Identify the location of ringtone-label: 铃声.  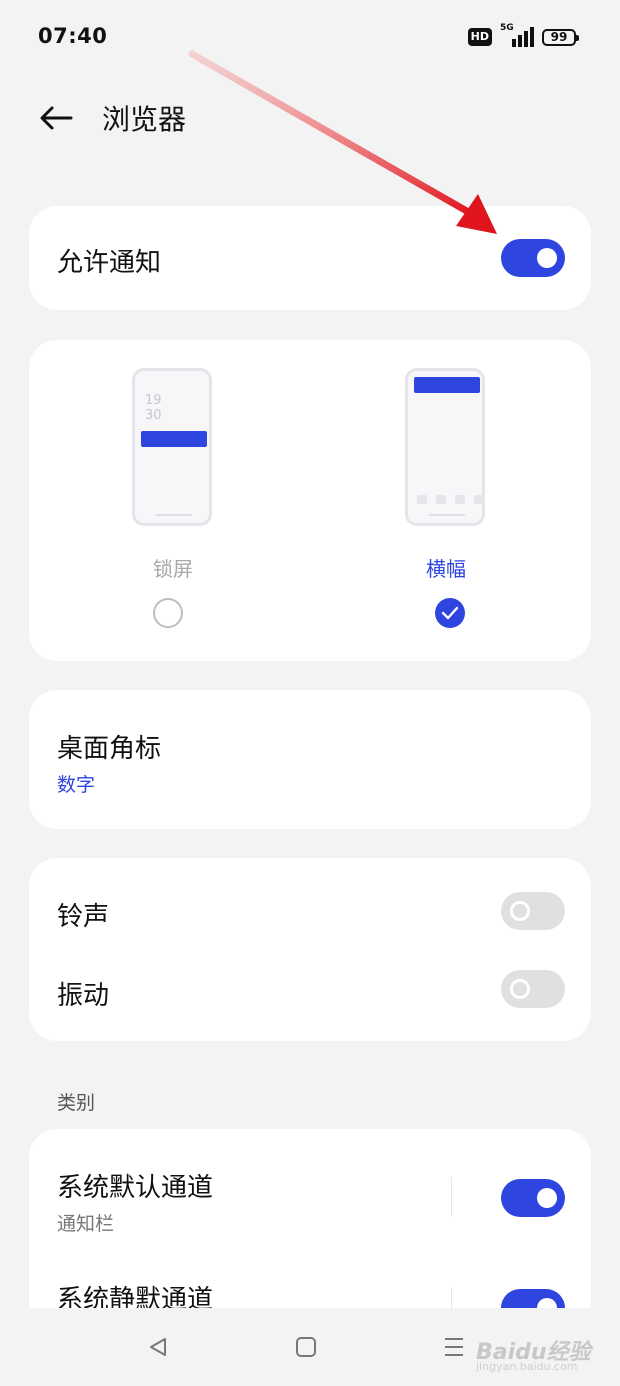
(83, 917).